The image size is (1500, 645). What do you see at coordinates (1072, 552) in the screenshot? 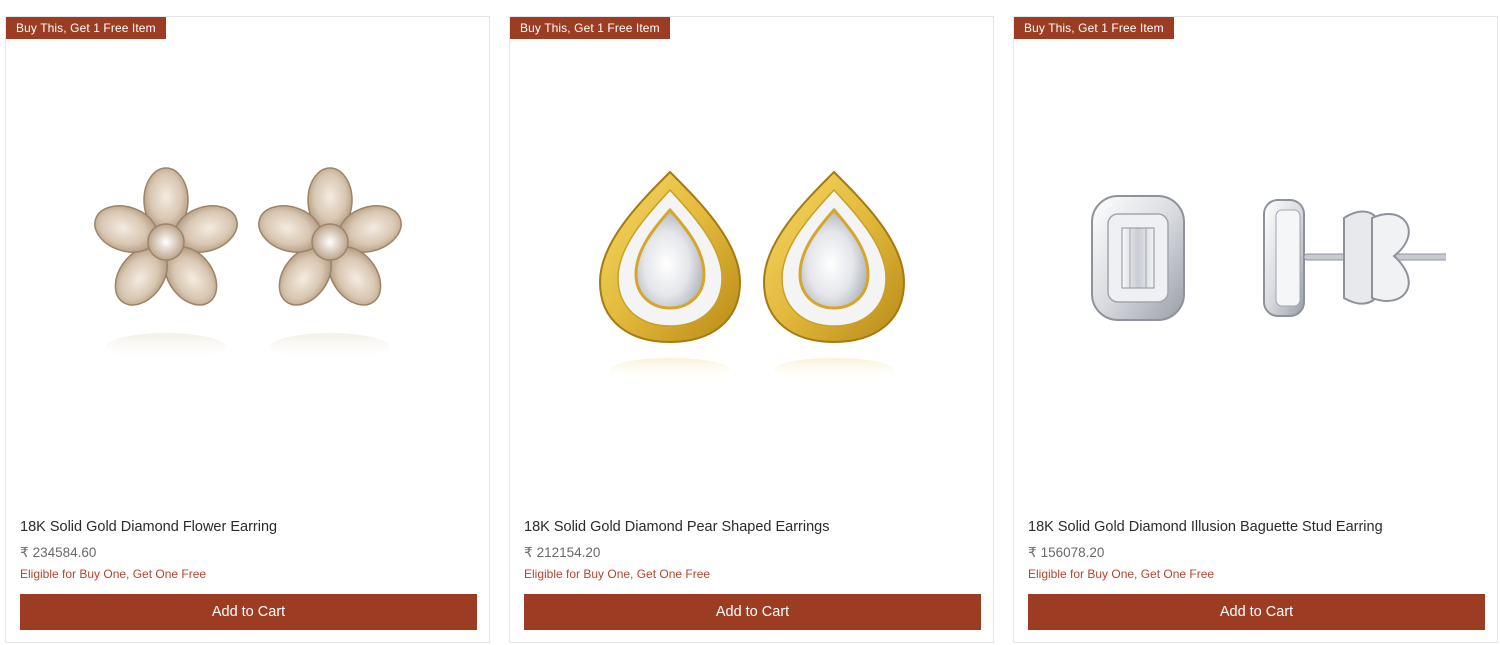
I see `price-value: 156078.20` at bounding box center [1072, 552].